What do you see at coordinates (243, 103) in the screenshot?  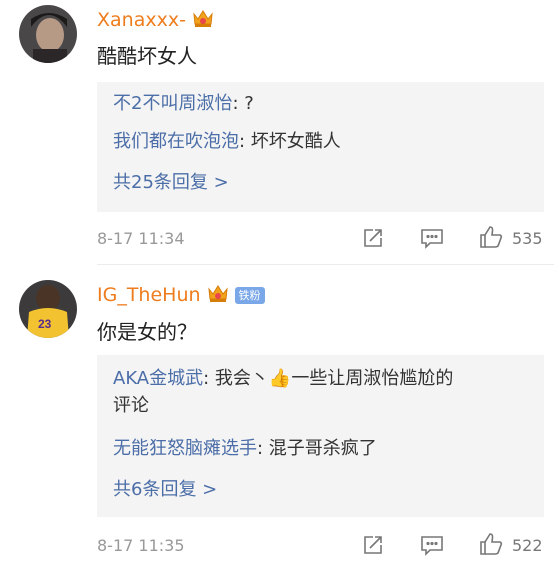 I see `reply-text: : ?` at bounding box center [243, 103].